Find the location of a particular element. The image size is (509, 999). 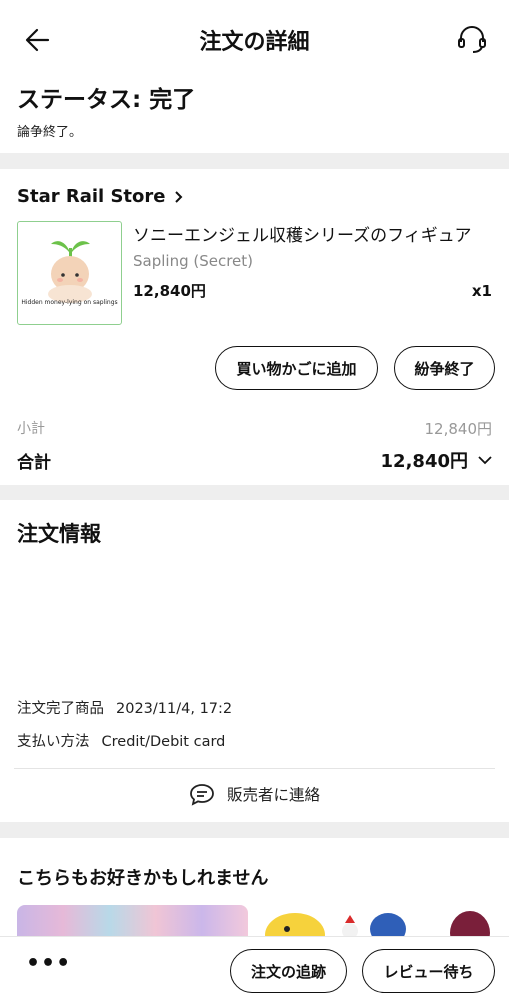

store-name: Star Rail Store is located at coordinates (91, 196).